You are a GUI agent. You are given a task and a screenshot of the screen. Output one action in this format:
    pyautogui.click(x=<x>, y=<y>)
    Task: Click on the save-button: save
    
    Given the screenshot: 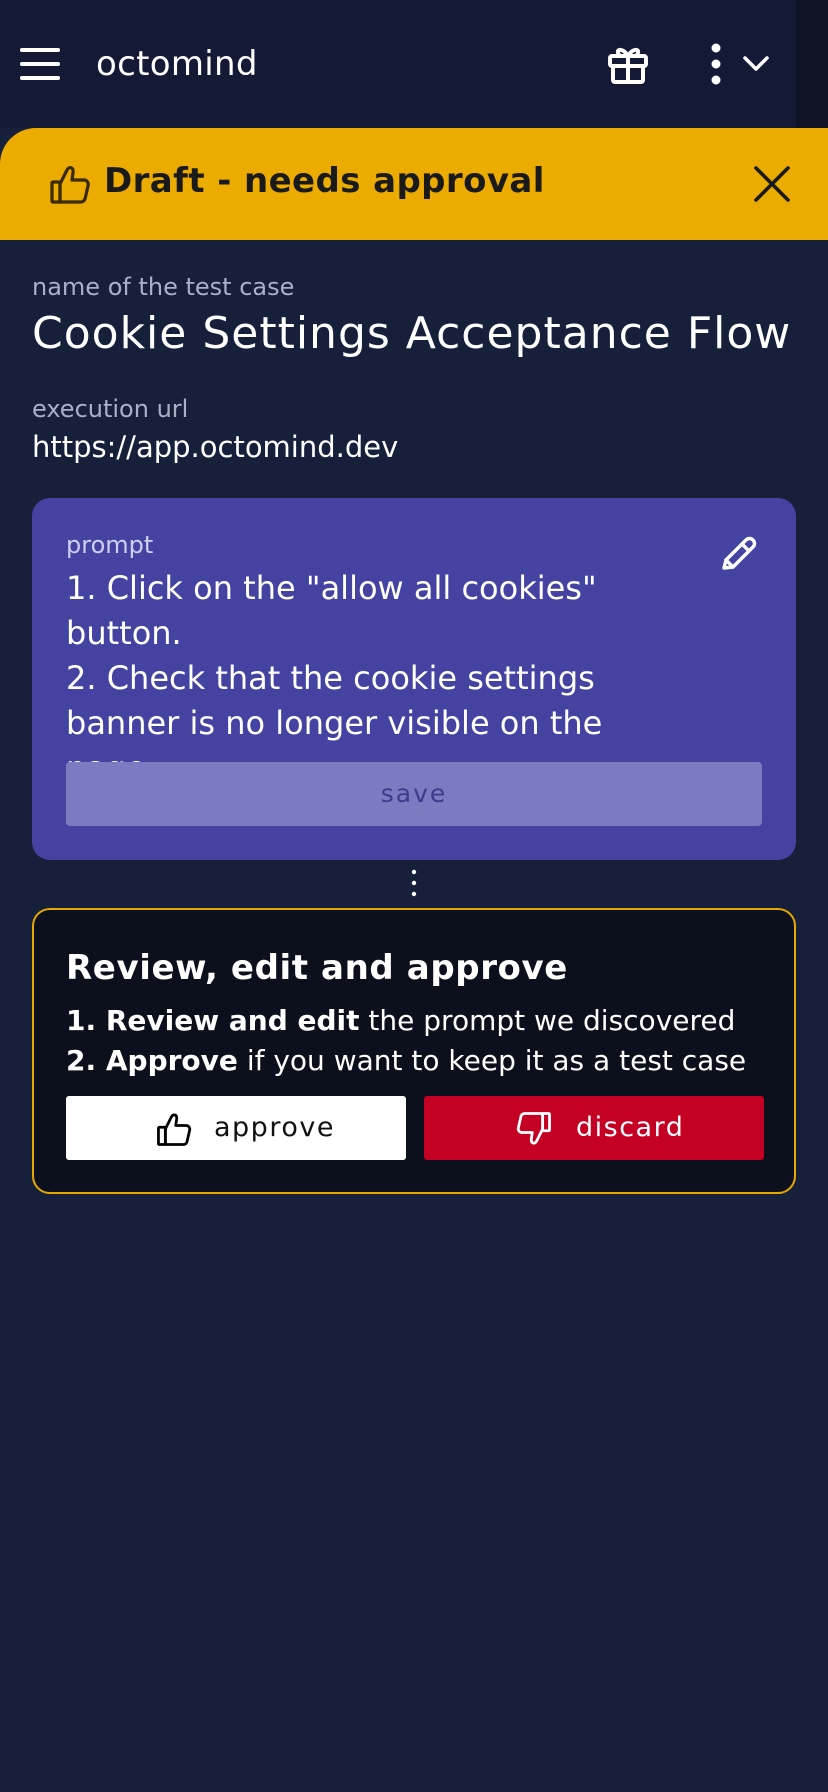 What is the action you would take?
    pyautogui.click(x=414, y=794)
    